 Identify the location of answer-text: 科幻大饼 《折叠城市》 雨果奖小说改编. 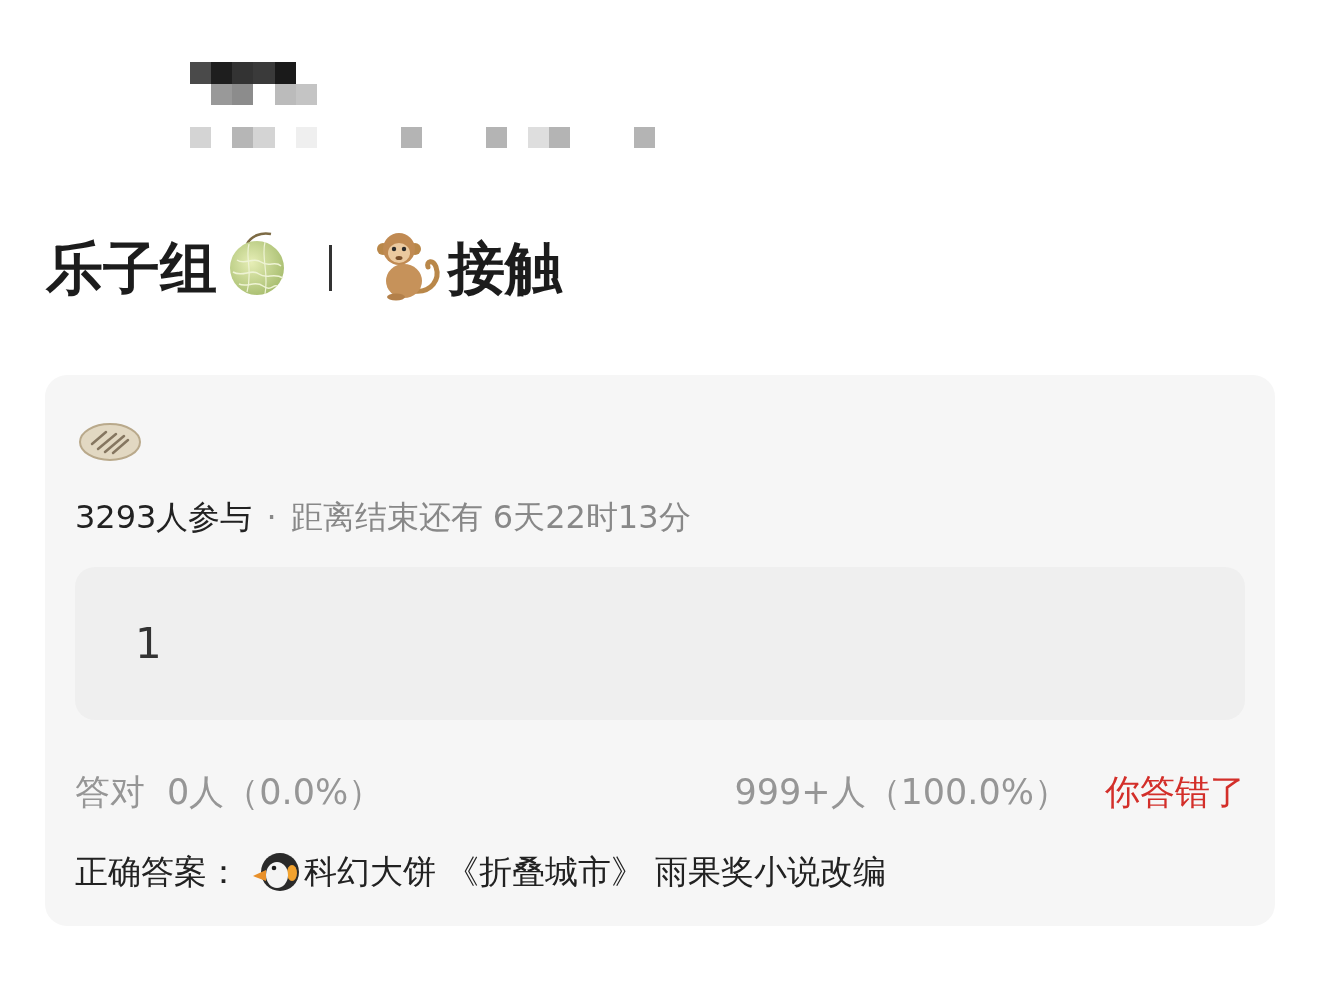
(595, 872).